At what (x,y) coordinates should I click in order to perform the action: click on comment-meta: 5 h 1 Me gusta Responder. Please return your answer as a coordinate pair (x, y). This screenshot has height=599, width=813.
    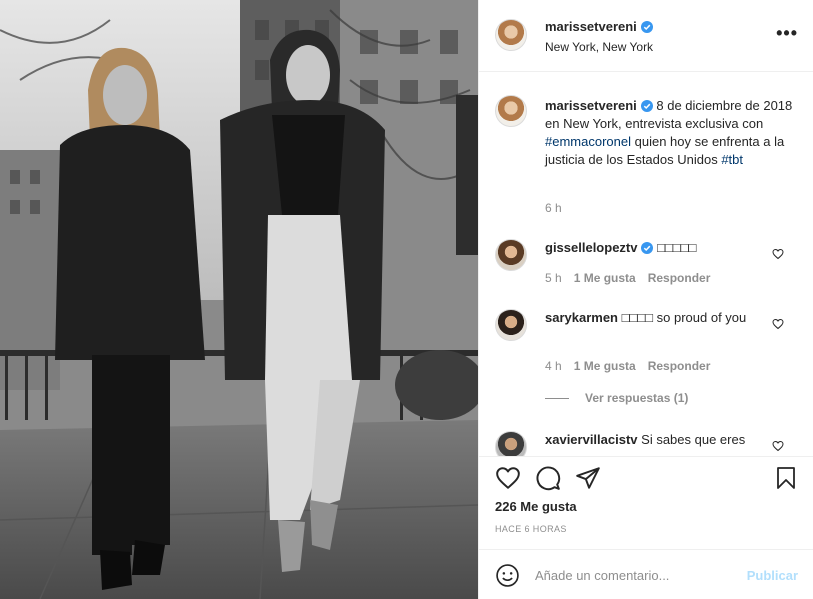
    Looking at the image, I should click on (627, 278).